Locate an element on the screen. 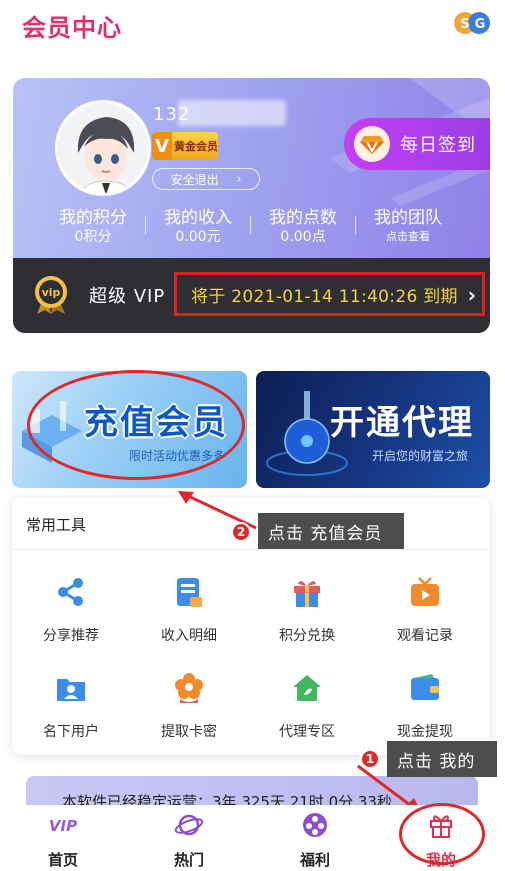 Image resolution: width=505 pixels, height=871 pixels. tool-share: 分享推荐 is located at coordinates (71, 610).